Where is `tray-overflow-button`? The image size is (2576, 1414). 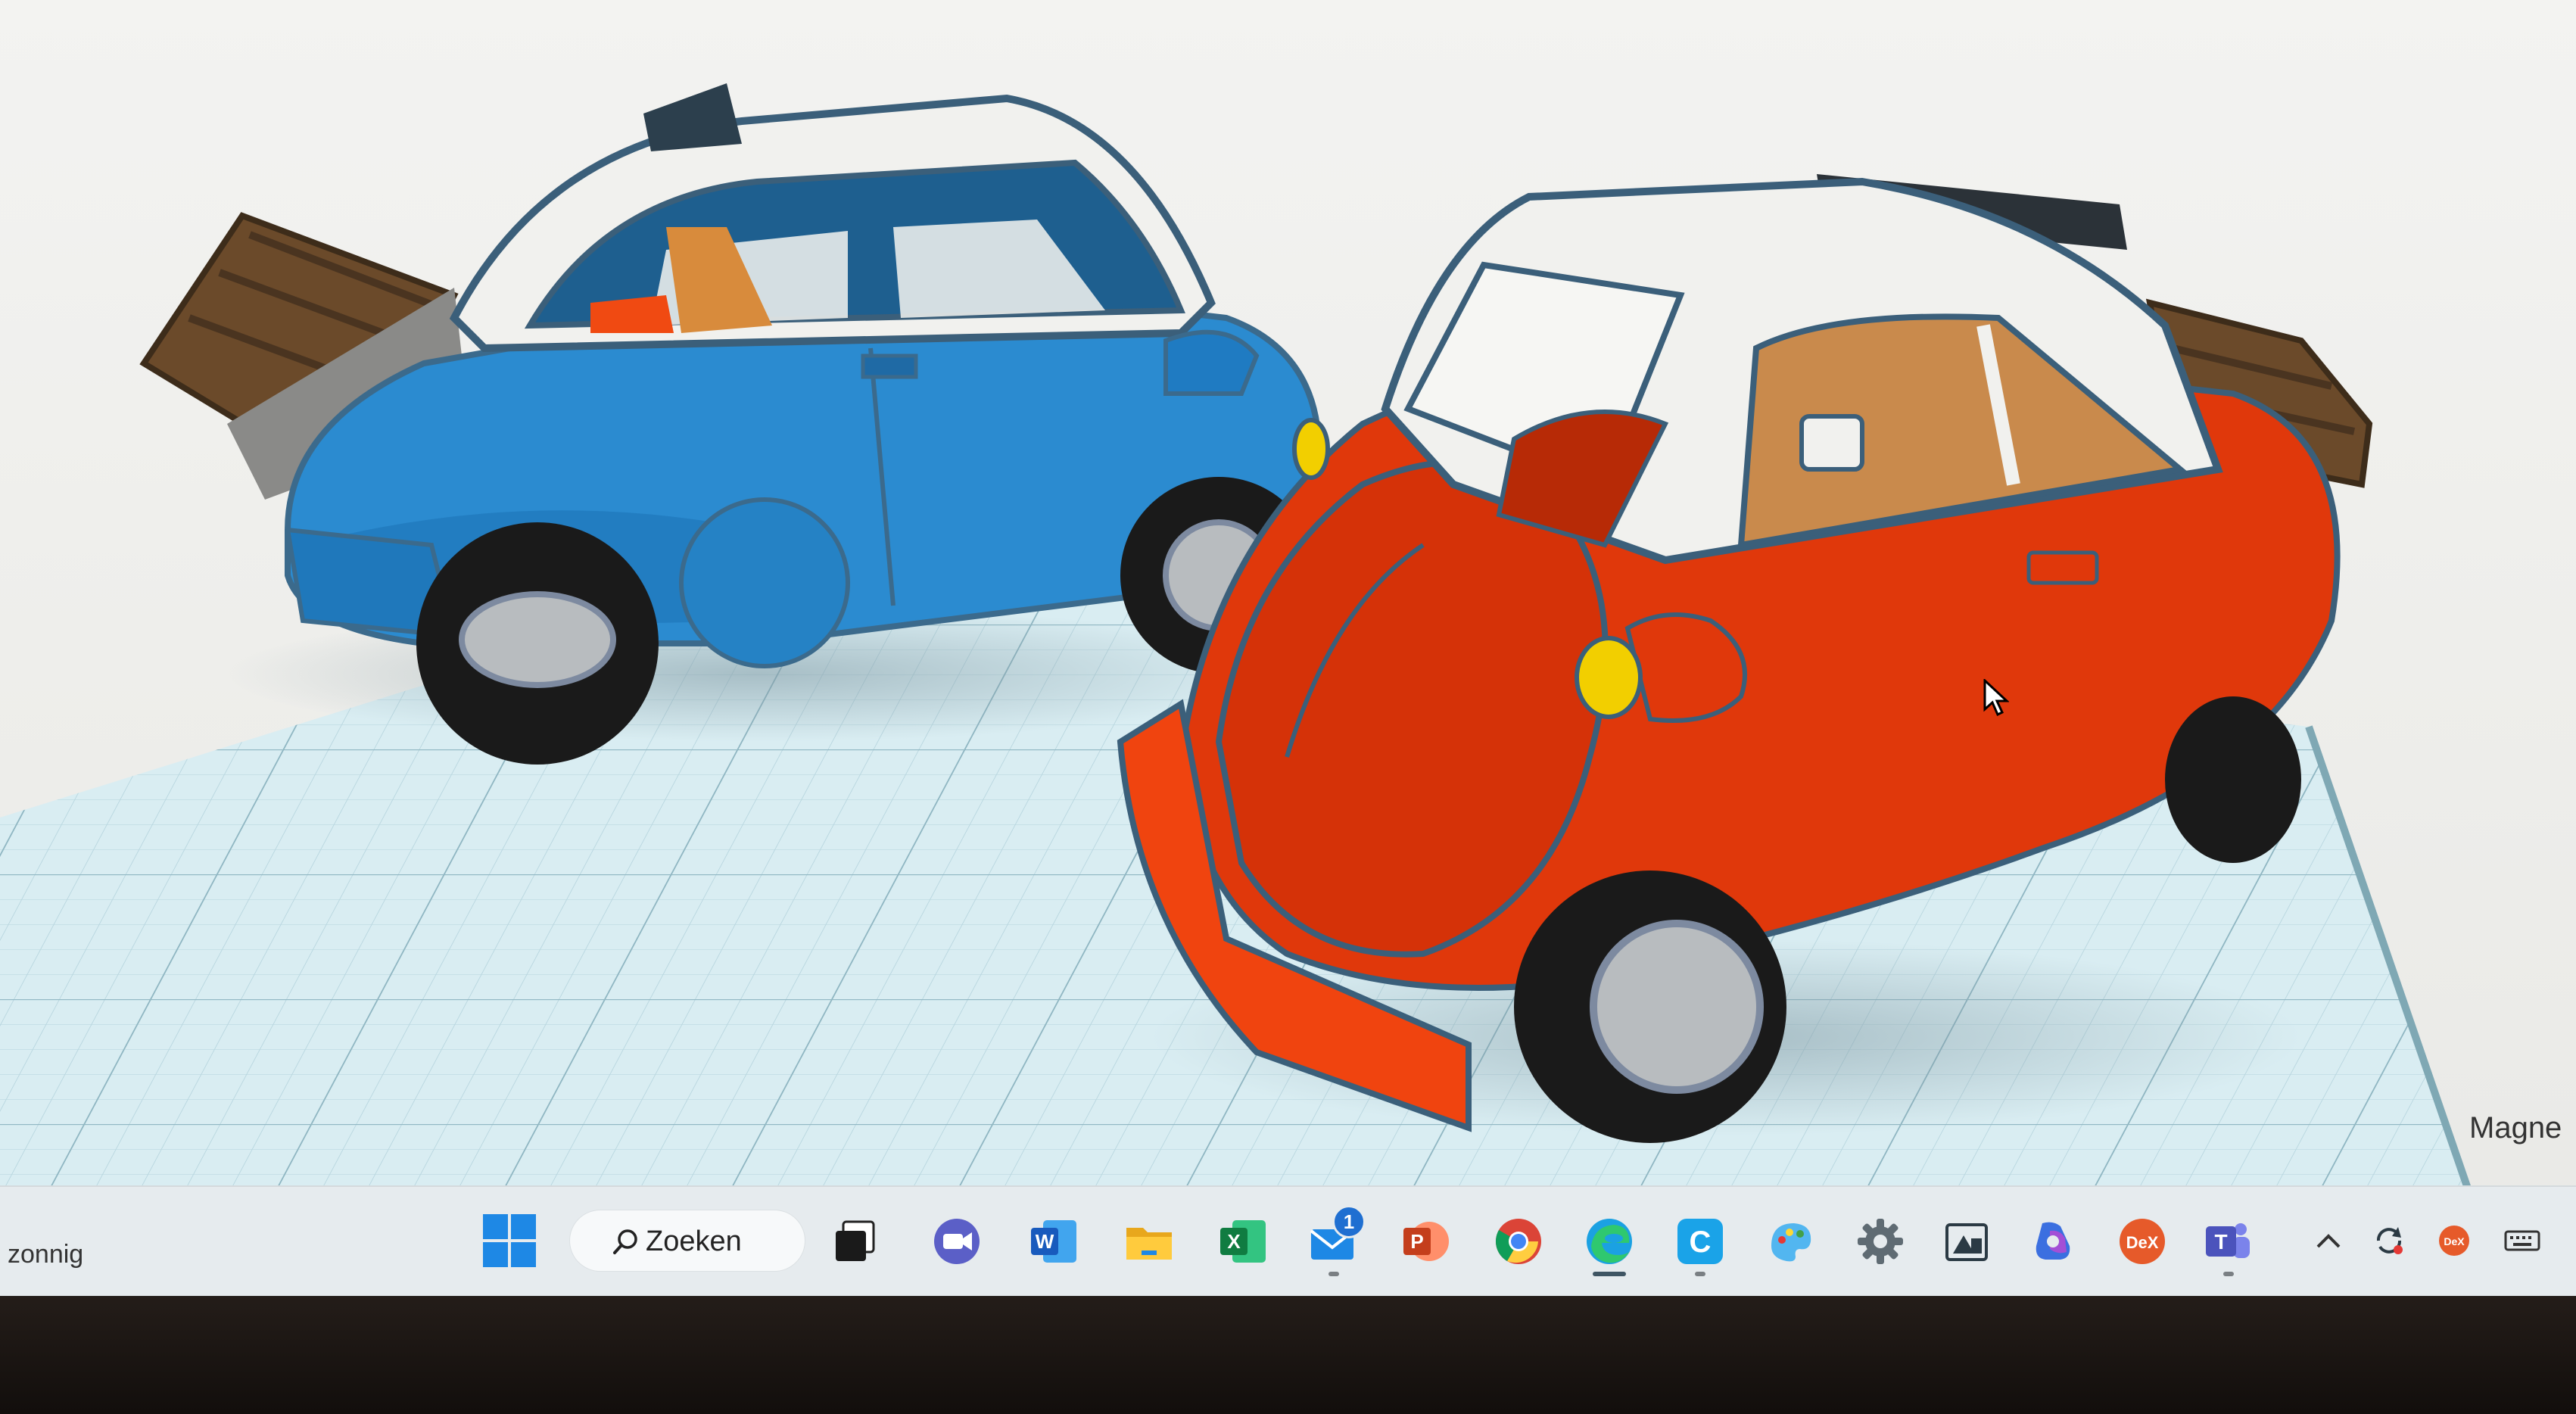
tray-overflow-button is located at coordinates (2328, 1241).